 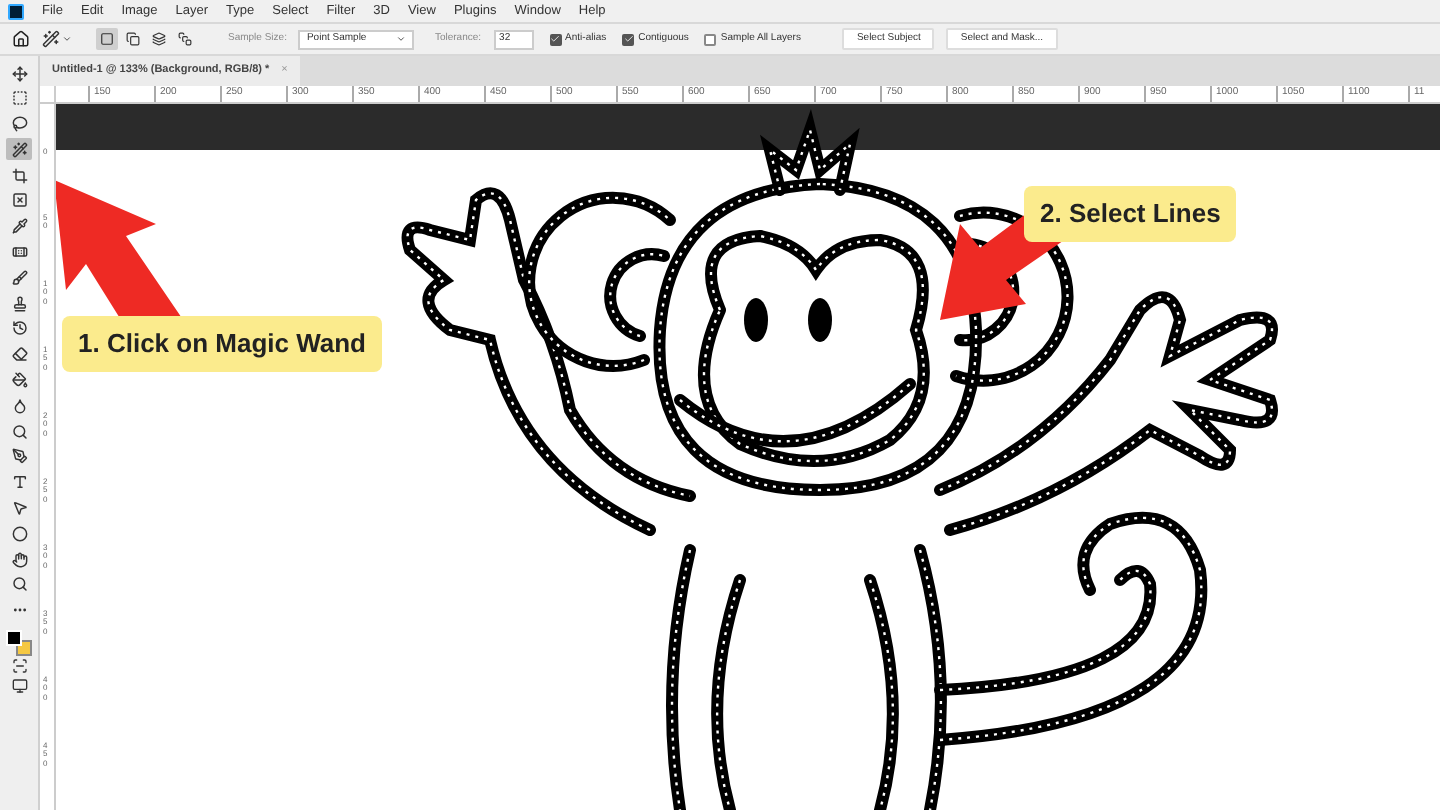 I want to click on new-selection-icon, so click(x=107, y=39).